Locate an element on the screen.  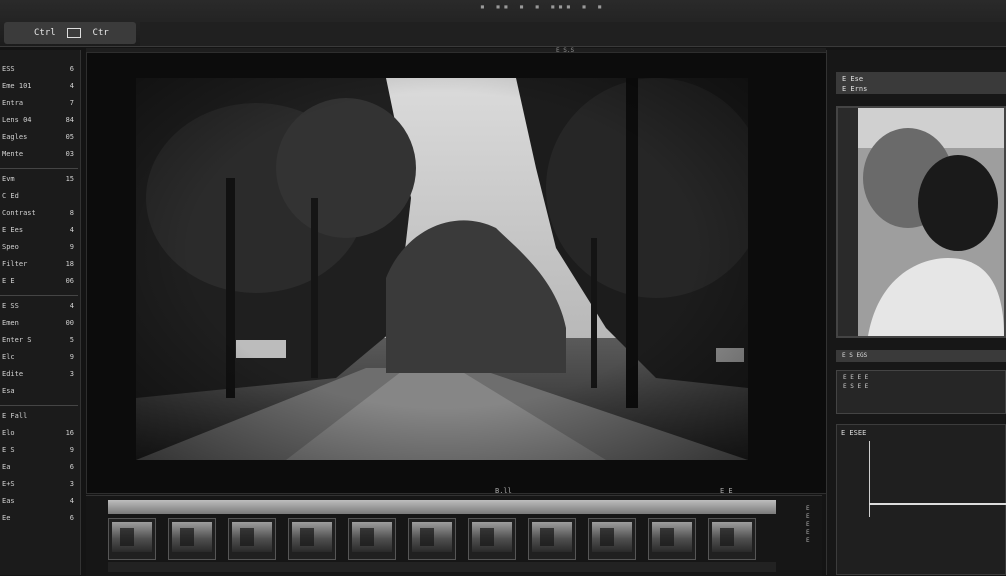
left-panel-row-value: 16 is located at coordinates (69, 433).